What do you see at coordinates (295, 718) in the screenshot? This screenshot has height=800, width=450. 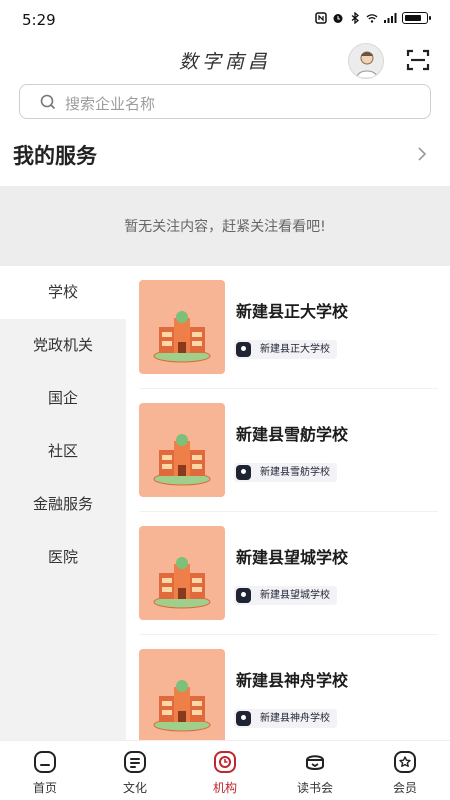 I see `location-tag-text: 新建县神舟学校` at bounding box center [295, 718].